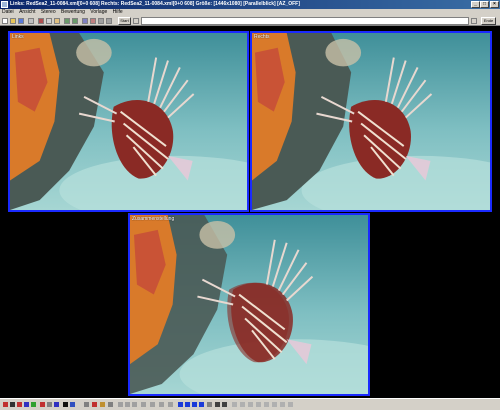 The height and width of the screenshot is (410, 500). I want to click on redo-icon, so click(75, 21).